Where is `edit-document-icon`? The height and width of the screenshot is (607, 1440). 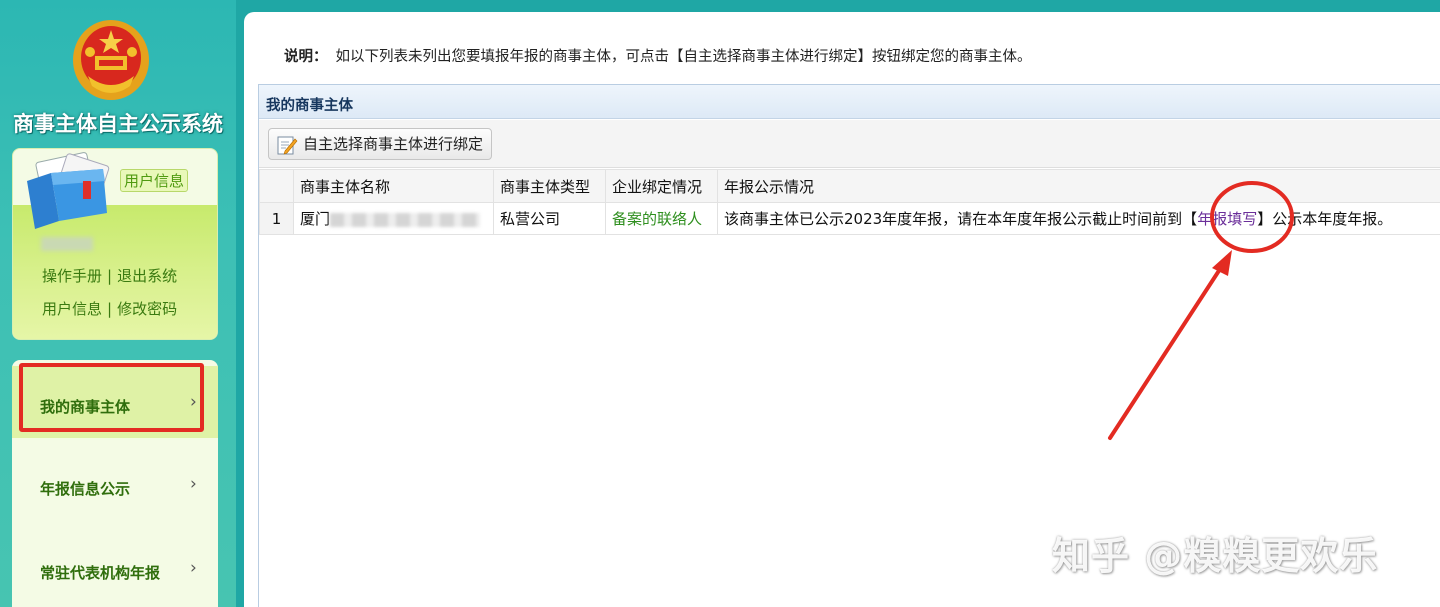 edit-document-icon is located at coordinates (287, 145).